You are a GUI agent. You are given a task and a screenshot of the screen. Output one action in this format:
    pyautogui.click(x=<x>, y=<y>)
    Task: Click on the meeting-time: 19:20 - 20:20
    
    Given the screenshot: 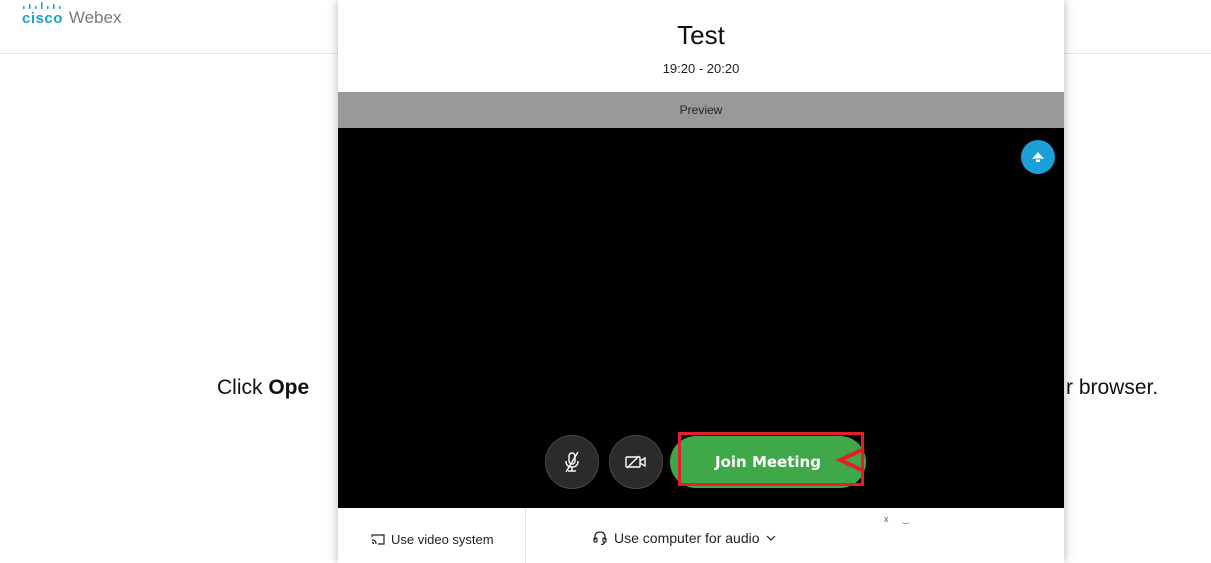 What is the action you would take?
    pyautogui.click(x=701, y=68)
    